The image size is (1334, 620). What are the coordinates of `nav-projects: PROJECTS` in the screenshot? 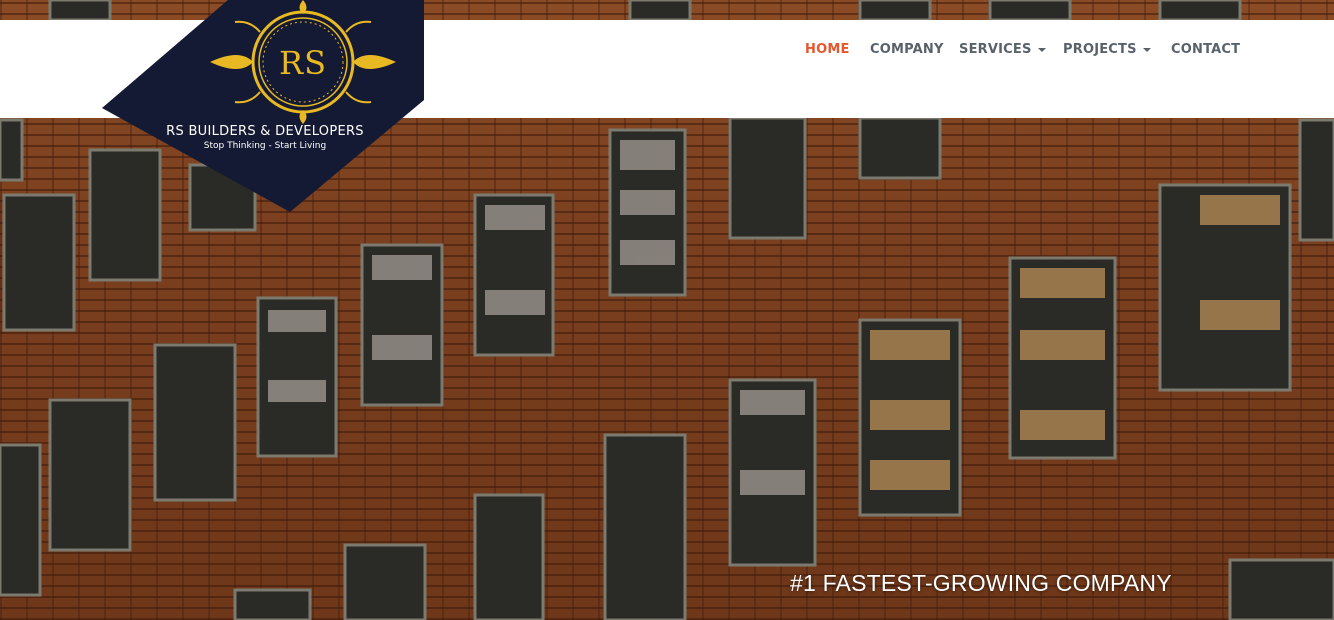 It's located at (1107, 49).